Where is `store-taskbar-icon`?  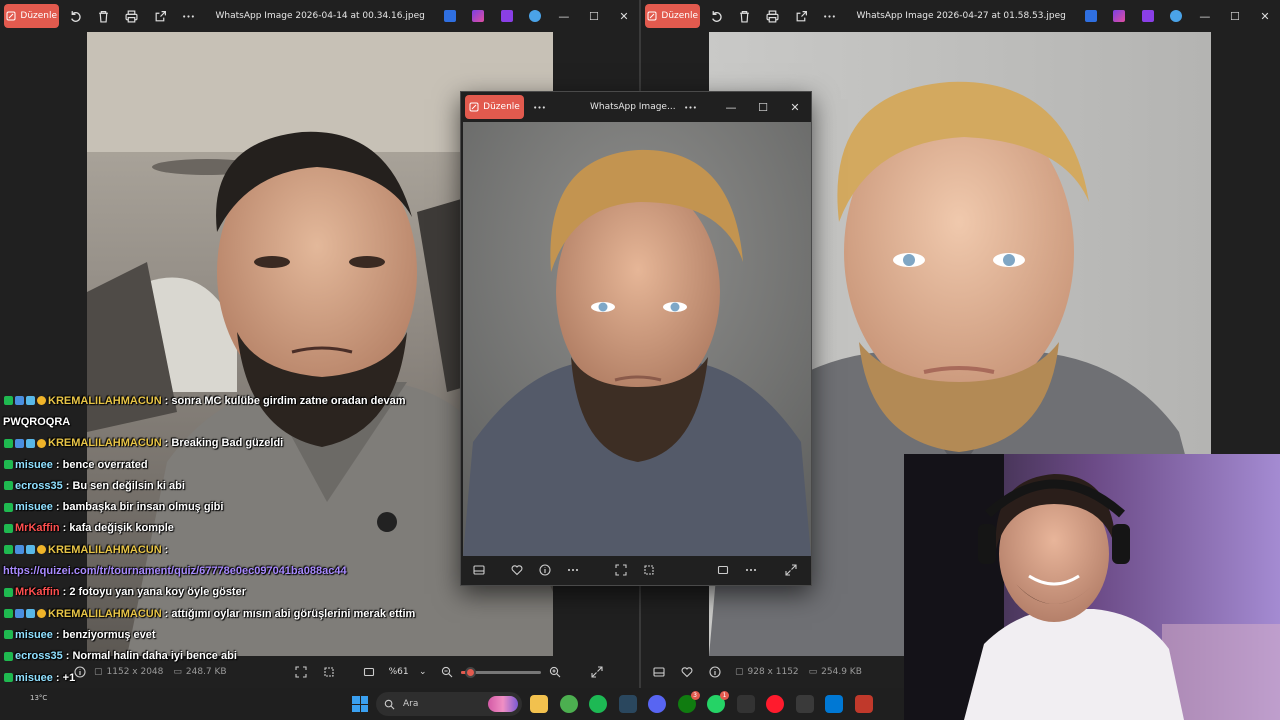
store-taskbar-icon is located at coordinates (834, 704).